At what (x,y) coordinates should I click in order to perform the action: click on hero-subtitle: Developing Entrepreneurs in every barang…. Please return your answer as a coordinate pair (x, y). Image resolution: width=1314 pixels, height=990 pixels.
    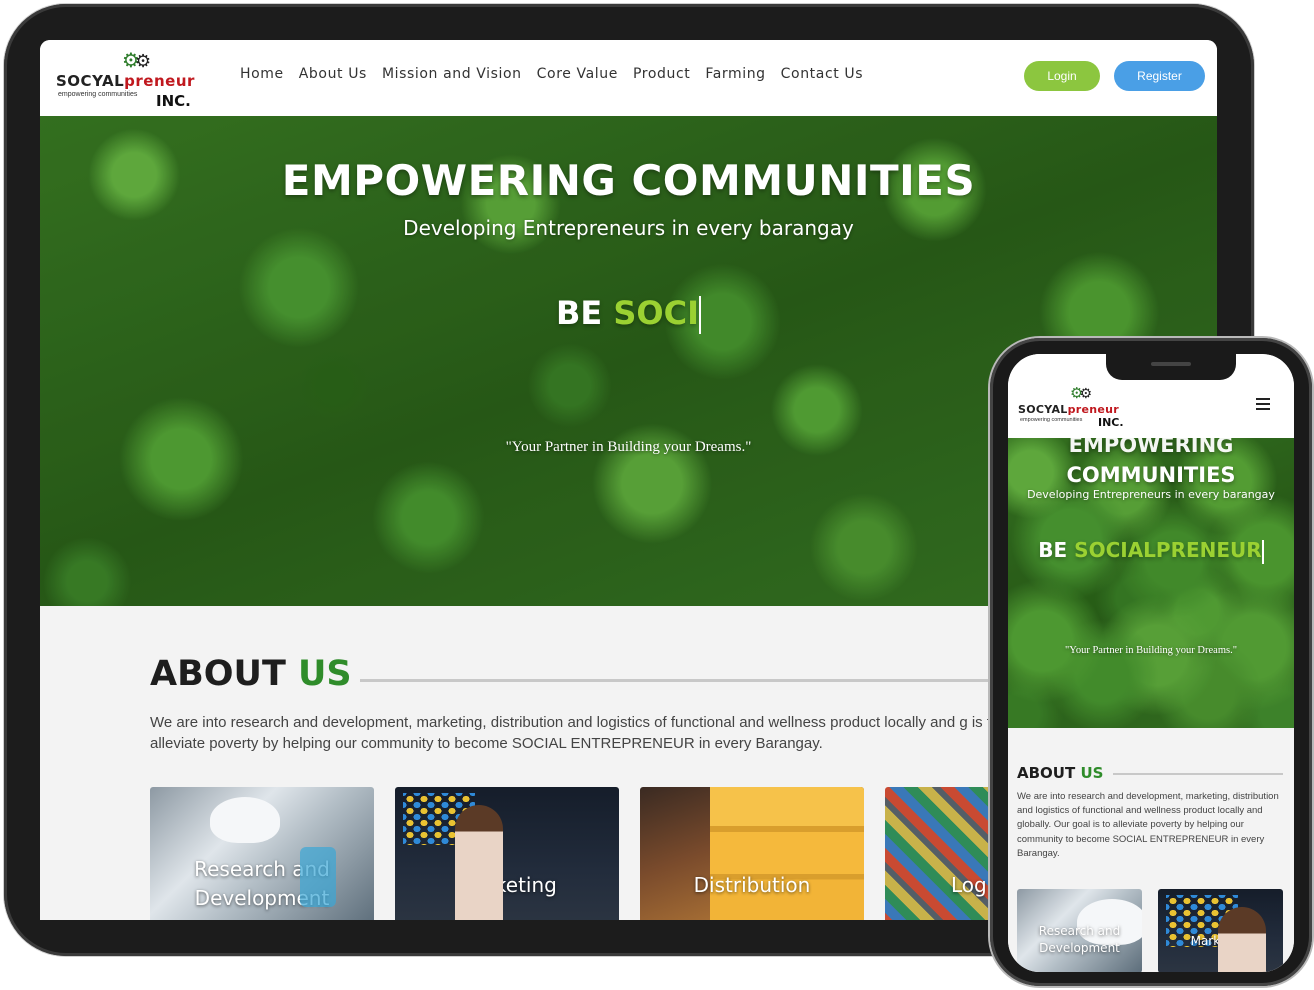
    Looking at the image, I should click on (628, 228).